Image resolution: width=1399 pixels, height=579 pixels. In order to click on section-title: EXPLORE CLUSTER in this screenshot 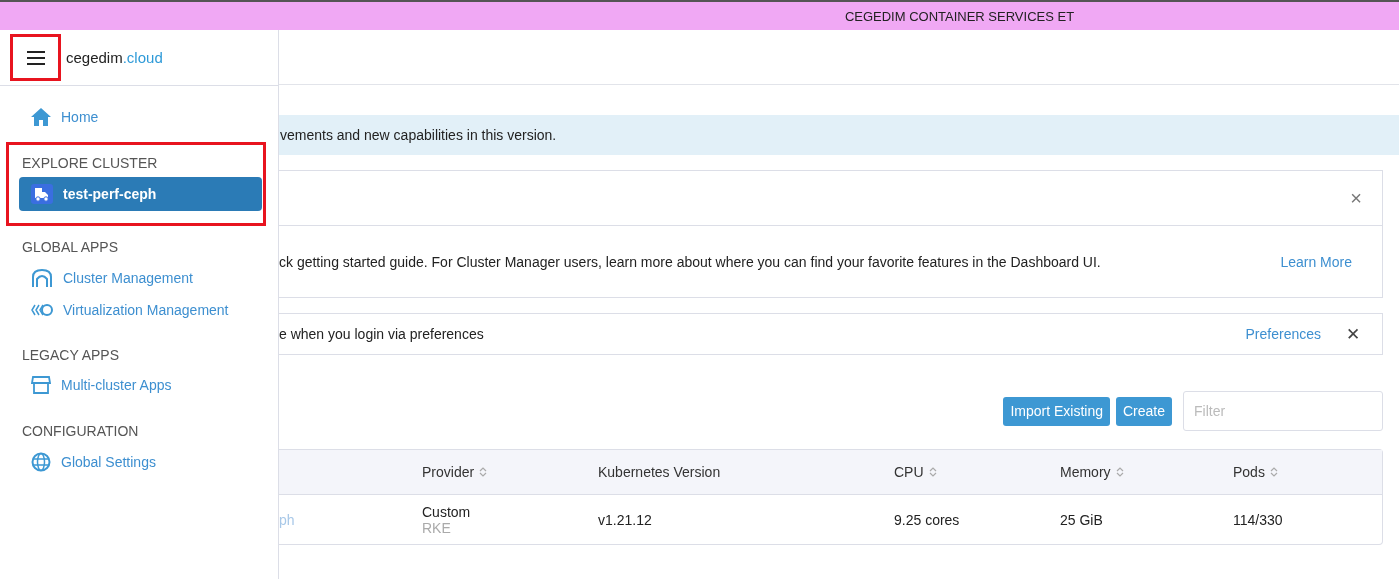, I will do `click(90, 163)`.